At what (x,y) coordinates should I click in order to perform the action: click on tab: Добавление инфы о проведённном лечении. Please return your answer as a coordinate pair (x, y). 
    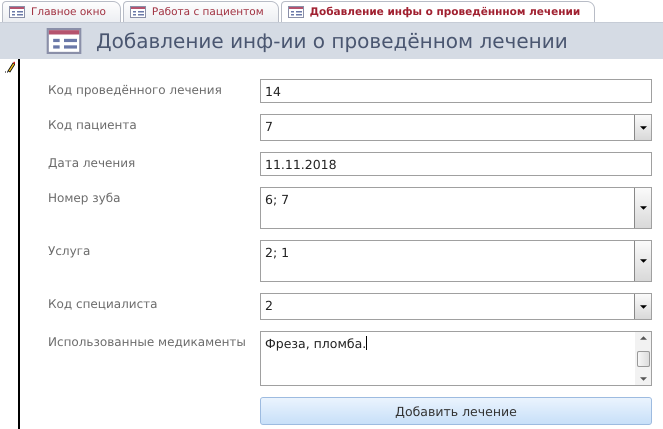
    Looking at the image, I should click on (438, 11).